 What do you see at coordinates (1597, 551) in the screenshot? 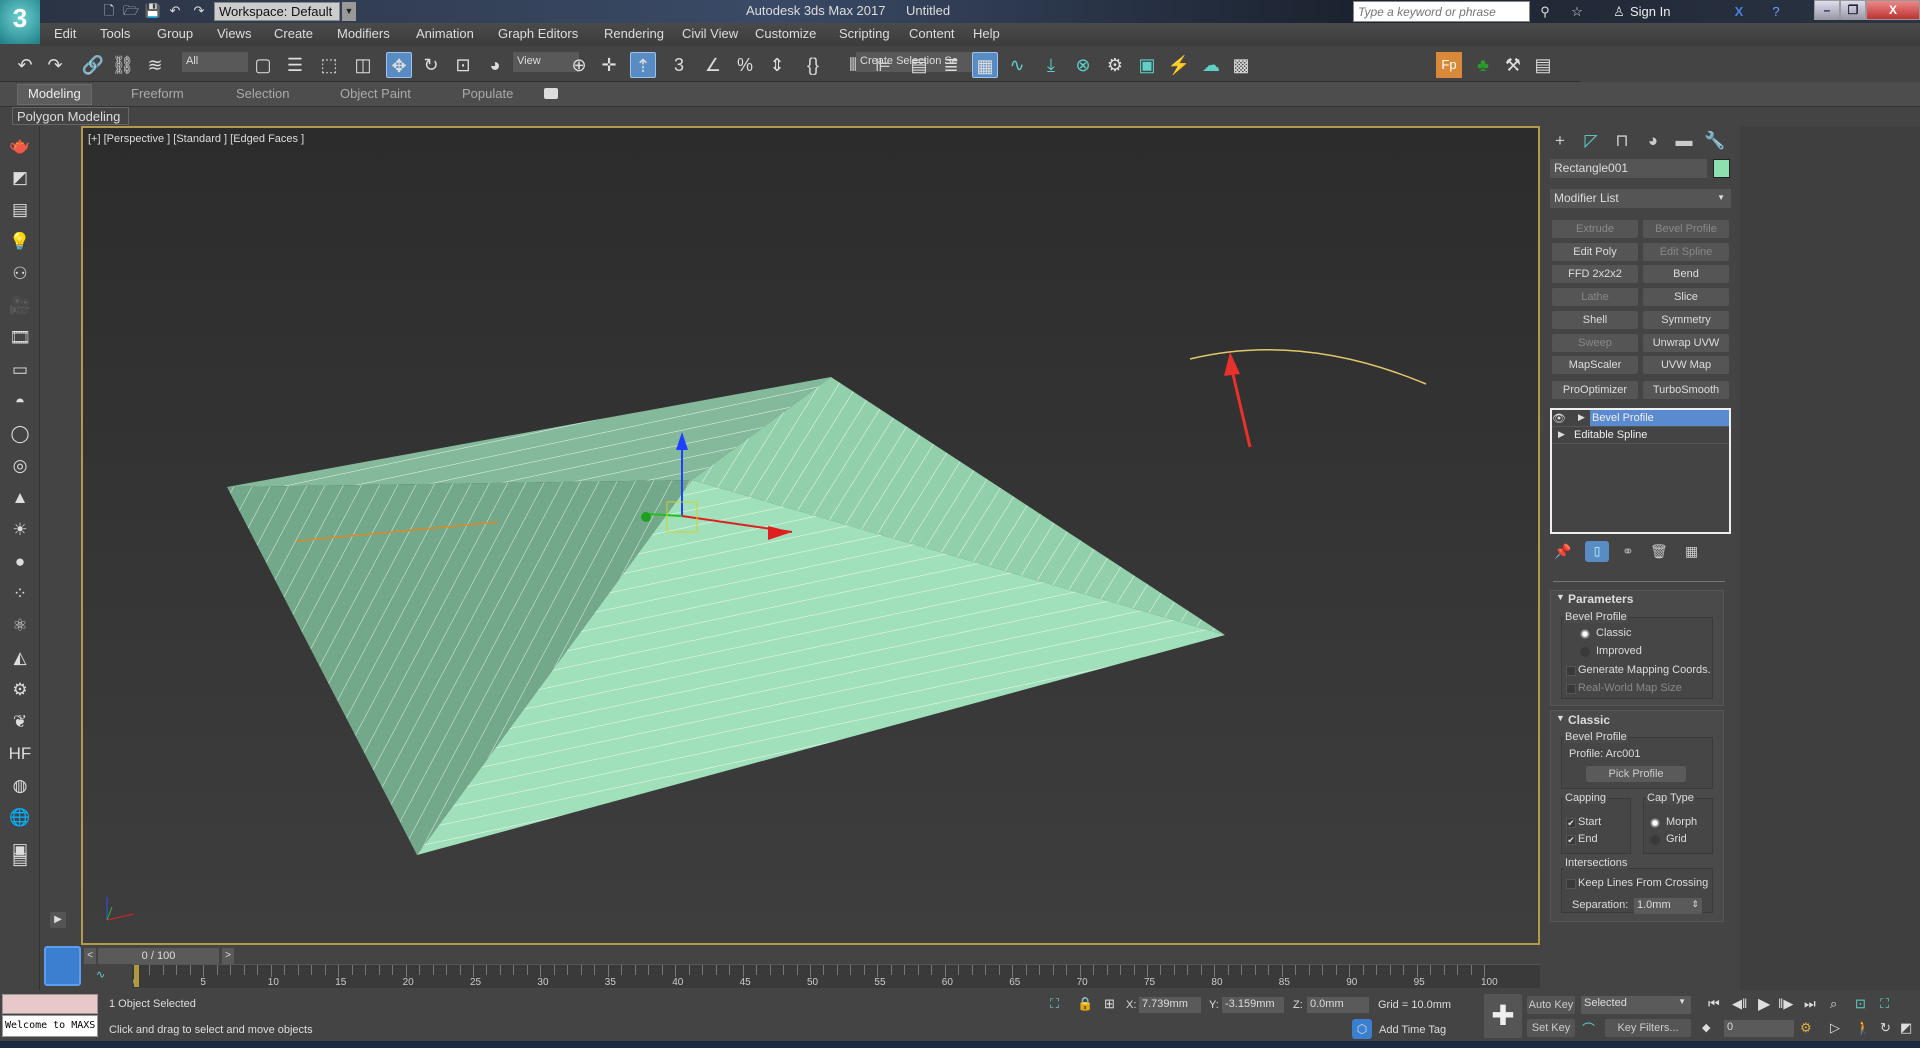
I see `show-end-result-icon: ▯` at bounding box center [1597, 551].